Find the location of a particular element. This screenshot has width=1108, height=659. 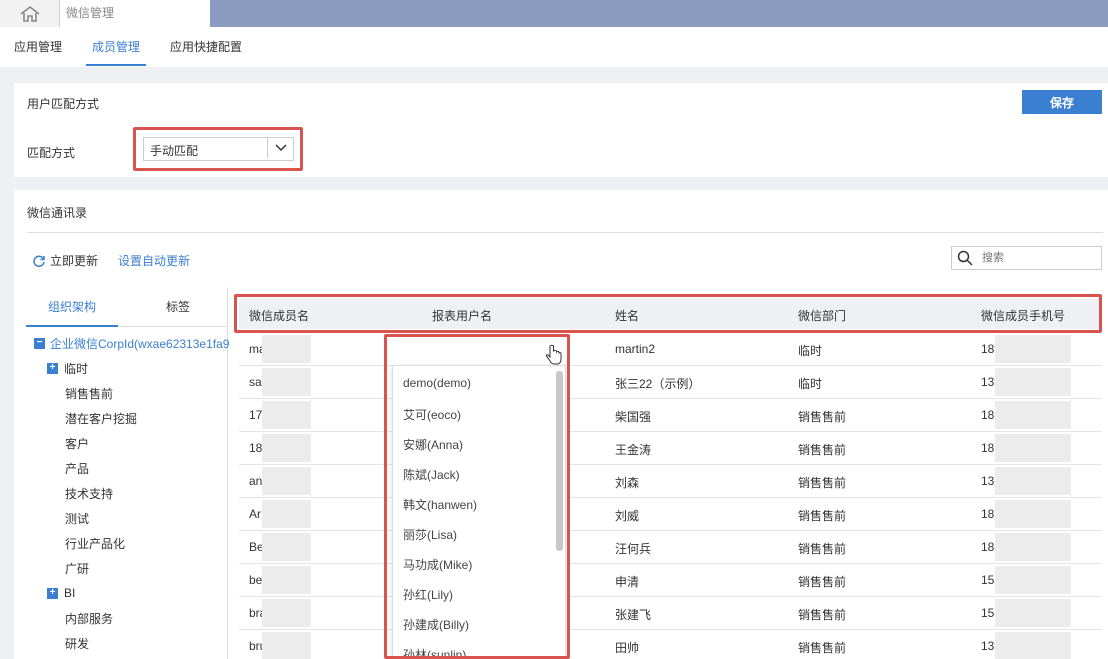

tree-node-label: 测试 is located at coordinates (77, 518).